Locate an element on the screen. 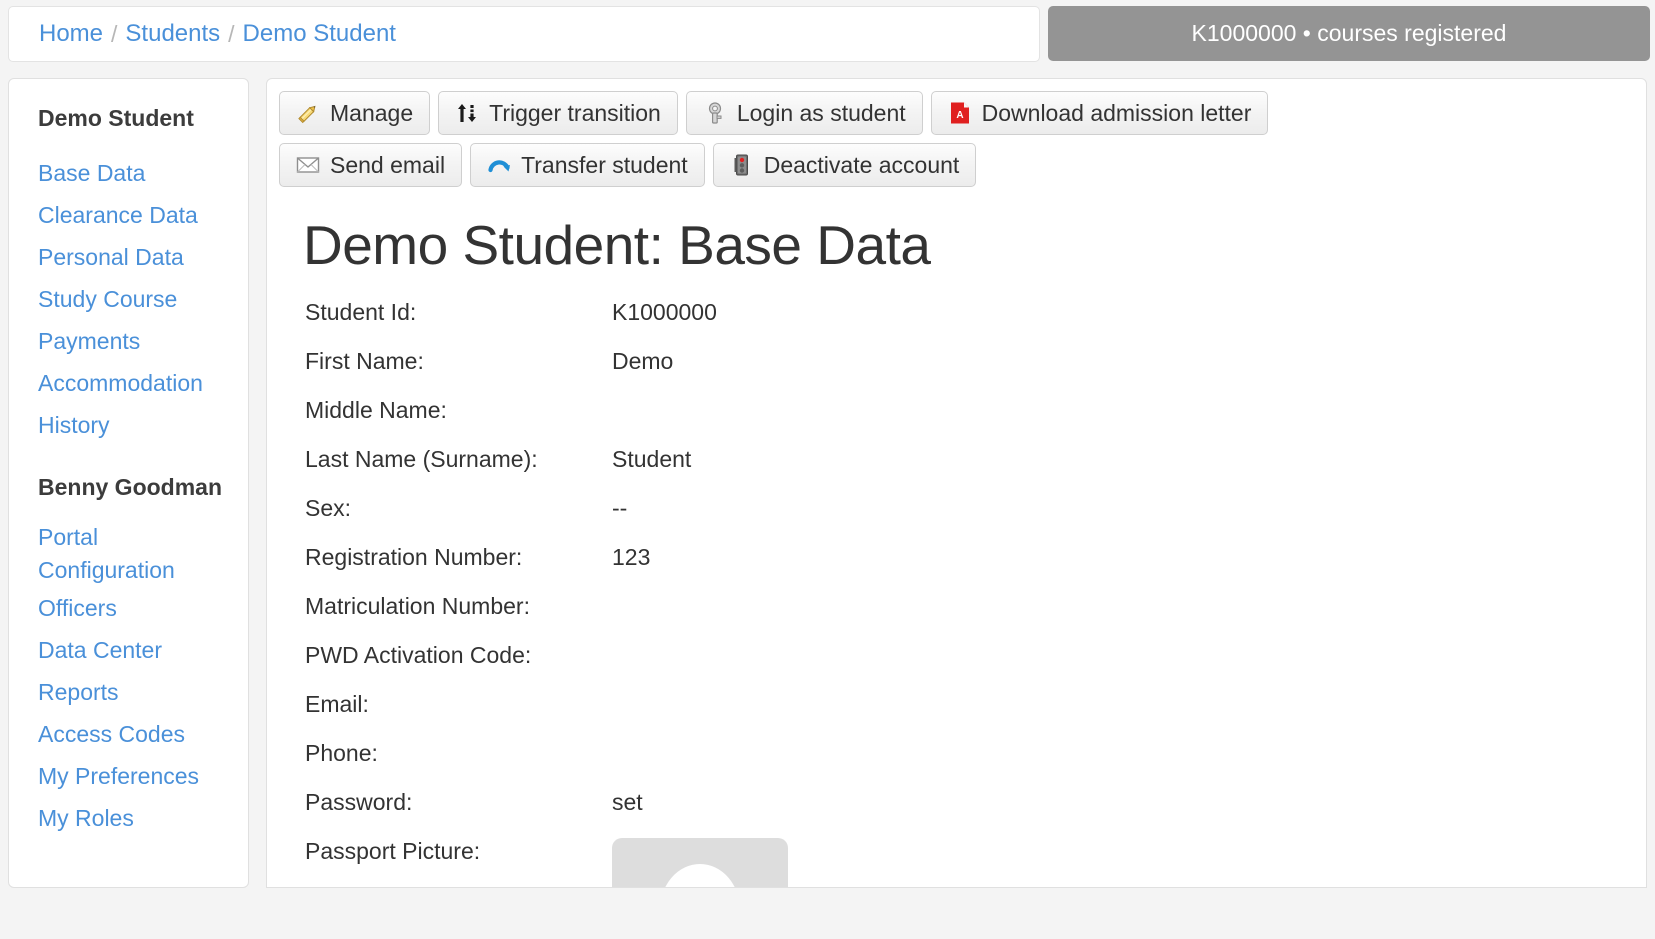 The height and width of the screenshot is (939, 1655). envelope-icon is located at coordinates (308, 165).